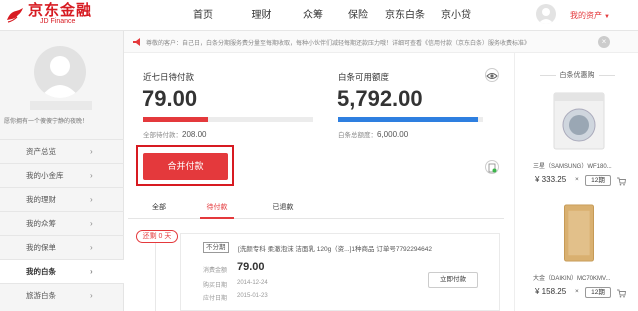 The width and height of the screenshot is (638, 311). I want to click on eye-icon, so click(492, 76).